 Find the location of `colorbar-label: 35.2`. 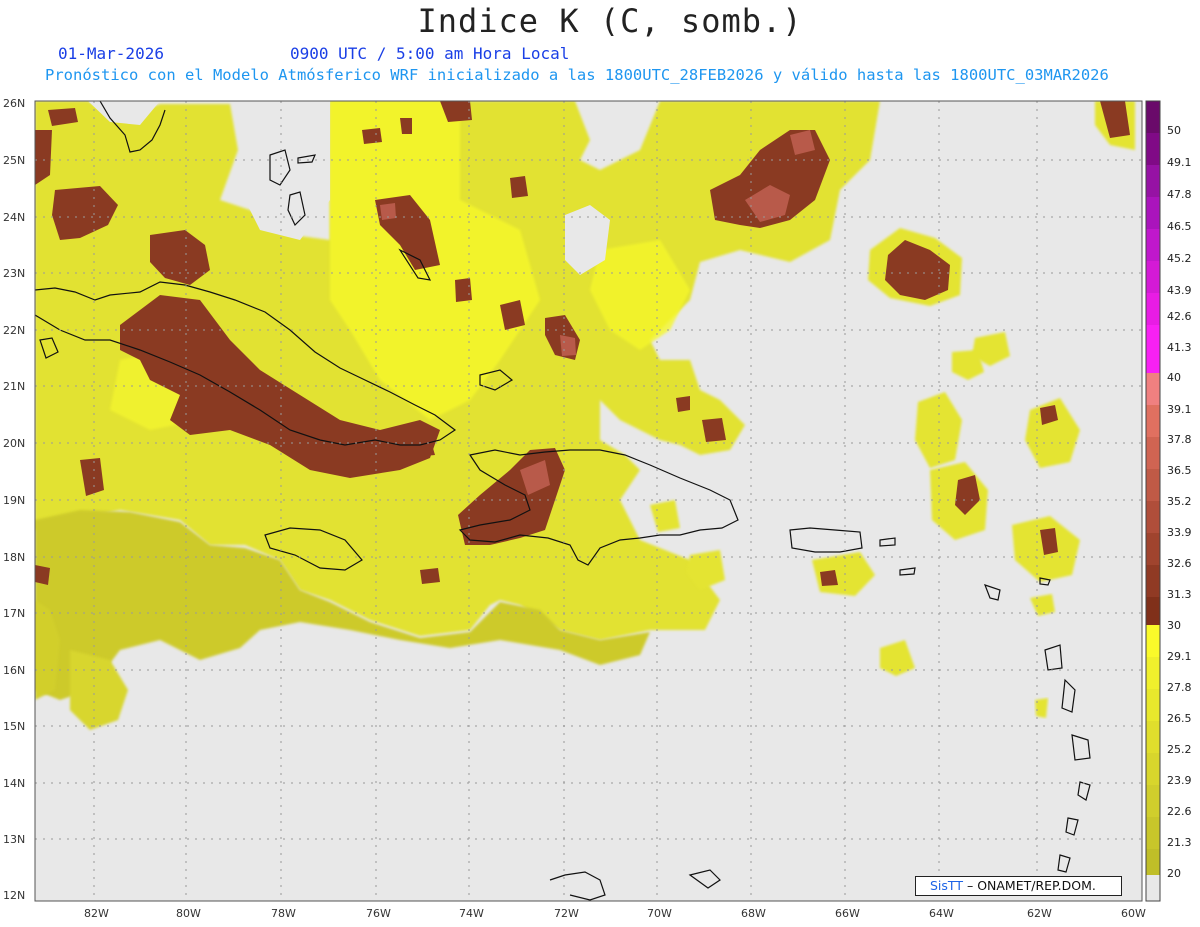

colorbar-label: 35.2 is located at coordinates (1179, 501).